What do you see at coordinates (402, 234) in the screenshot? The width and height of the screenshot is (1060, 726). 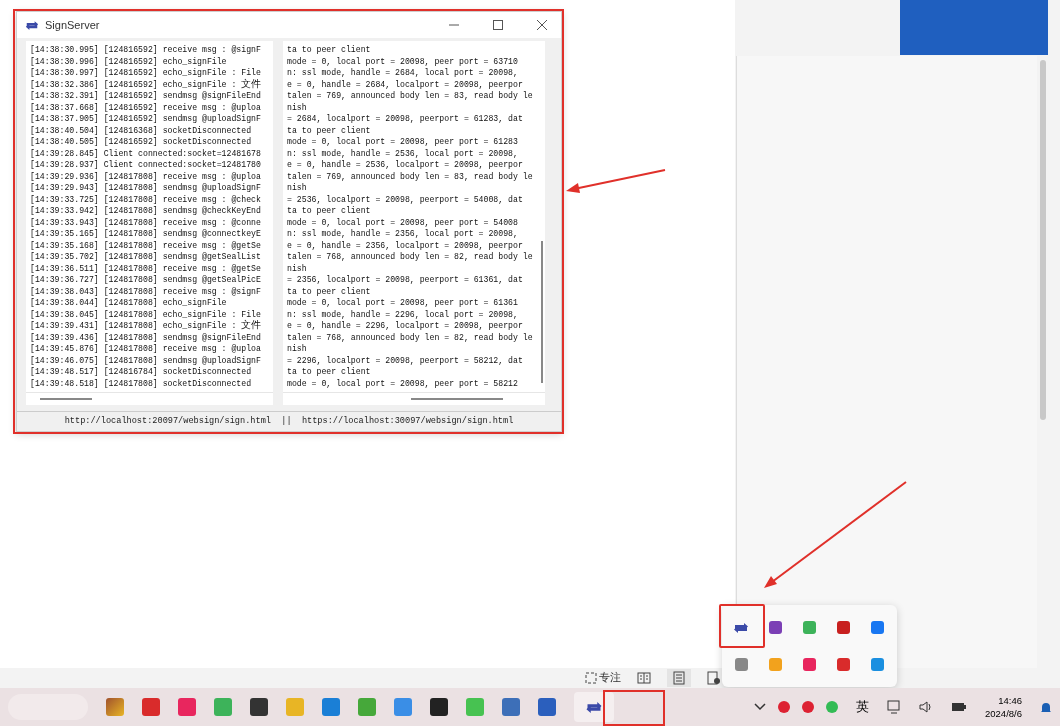 I see `log-line: n: ssl mode, handle = 2356, local port = 20098,` at bounding box center [402, 234].